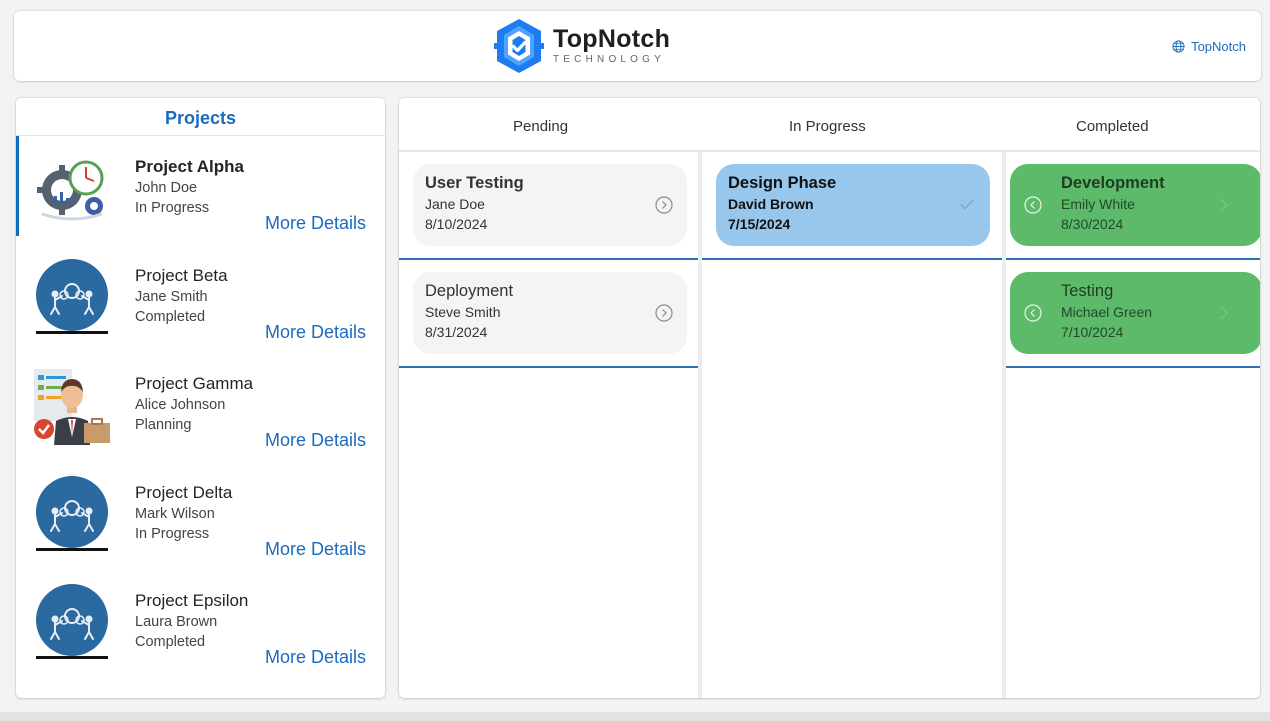 This screenshot has height=721, width=1270. I want to click on task-date: 7/15/2024, so click(759, 224).